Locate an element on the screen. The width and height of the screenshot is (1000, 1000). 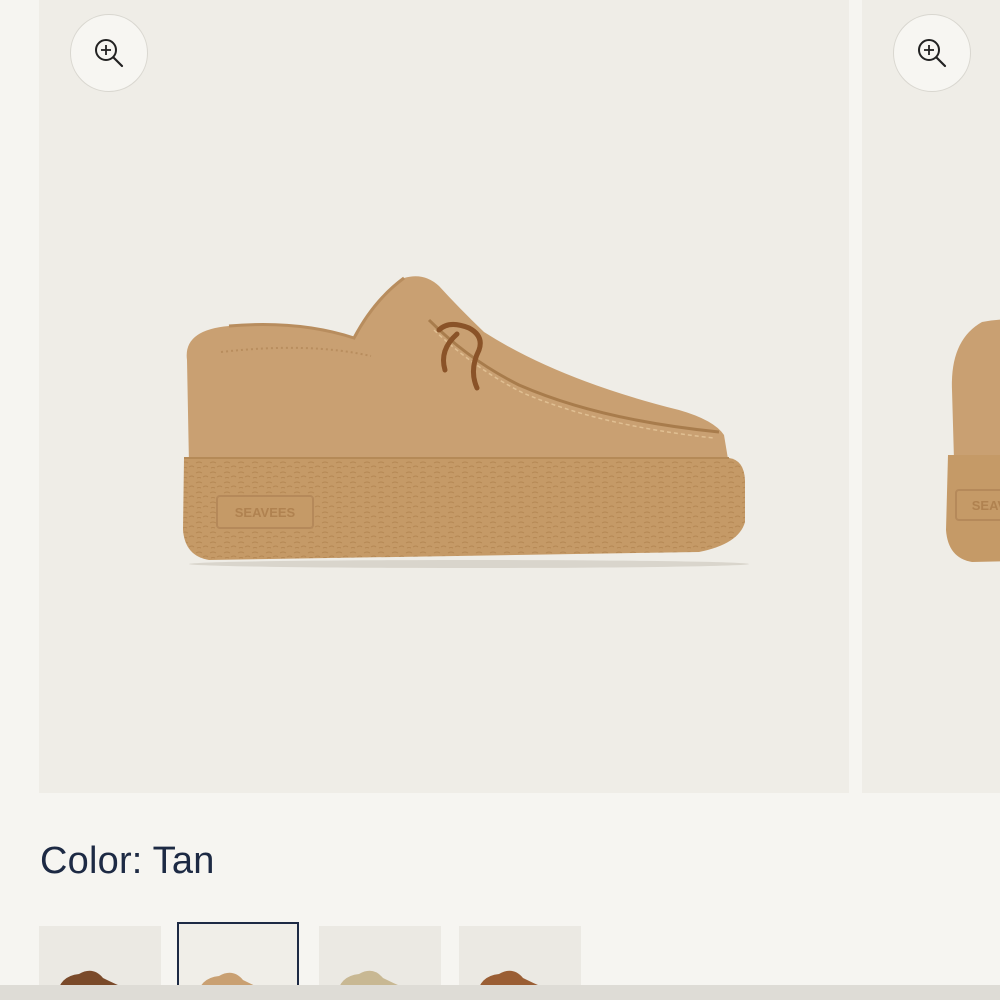
selected-color: Color: Tan is located at coordinates (127, 861).